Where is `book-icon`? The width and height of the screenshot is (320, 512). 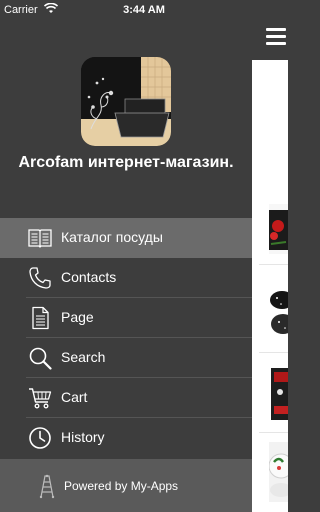
book-icon is located at coordinates (40, 238).